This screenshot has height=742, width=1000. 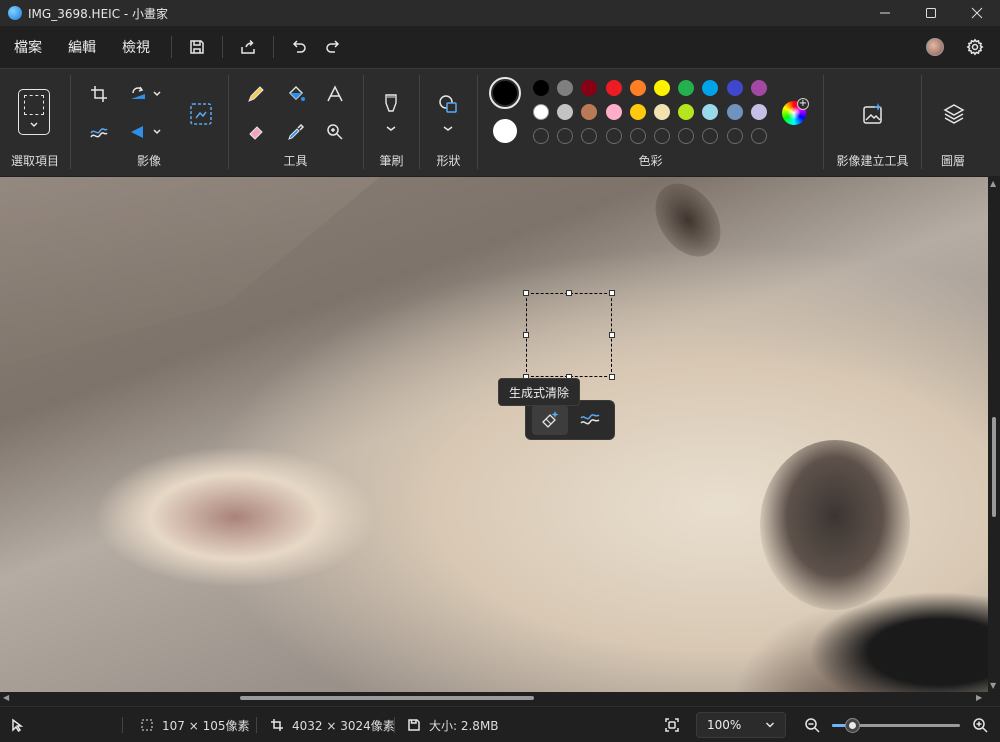 I want to click on horizontal-scroll-thumb, so click(x=387, y=698).